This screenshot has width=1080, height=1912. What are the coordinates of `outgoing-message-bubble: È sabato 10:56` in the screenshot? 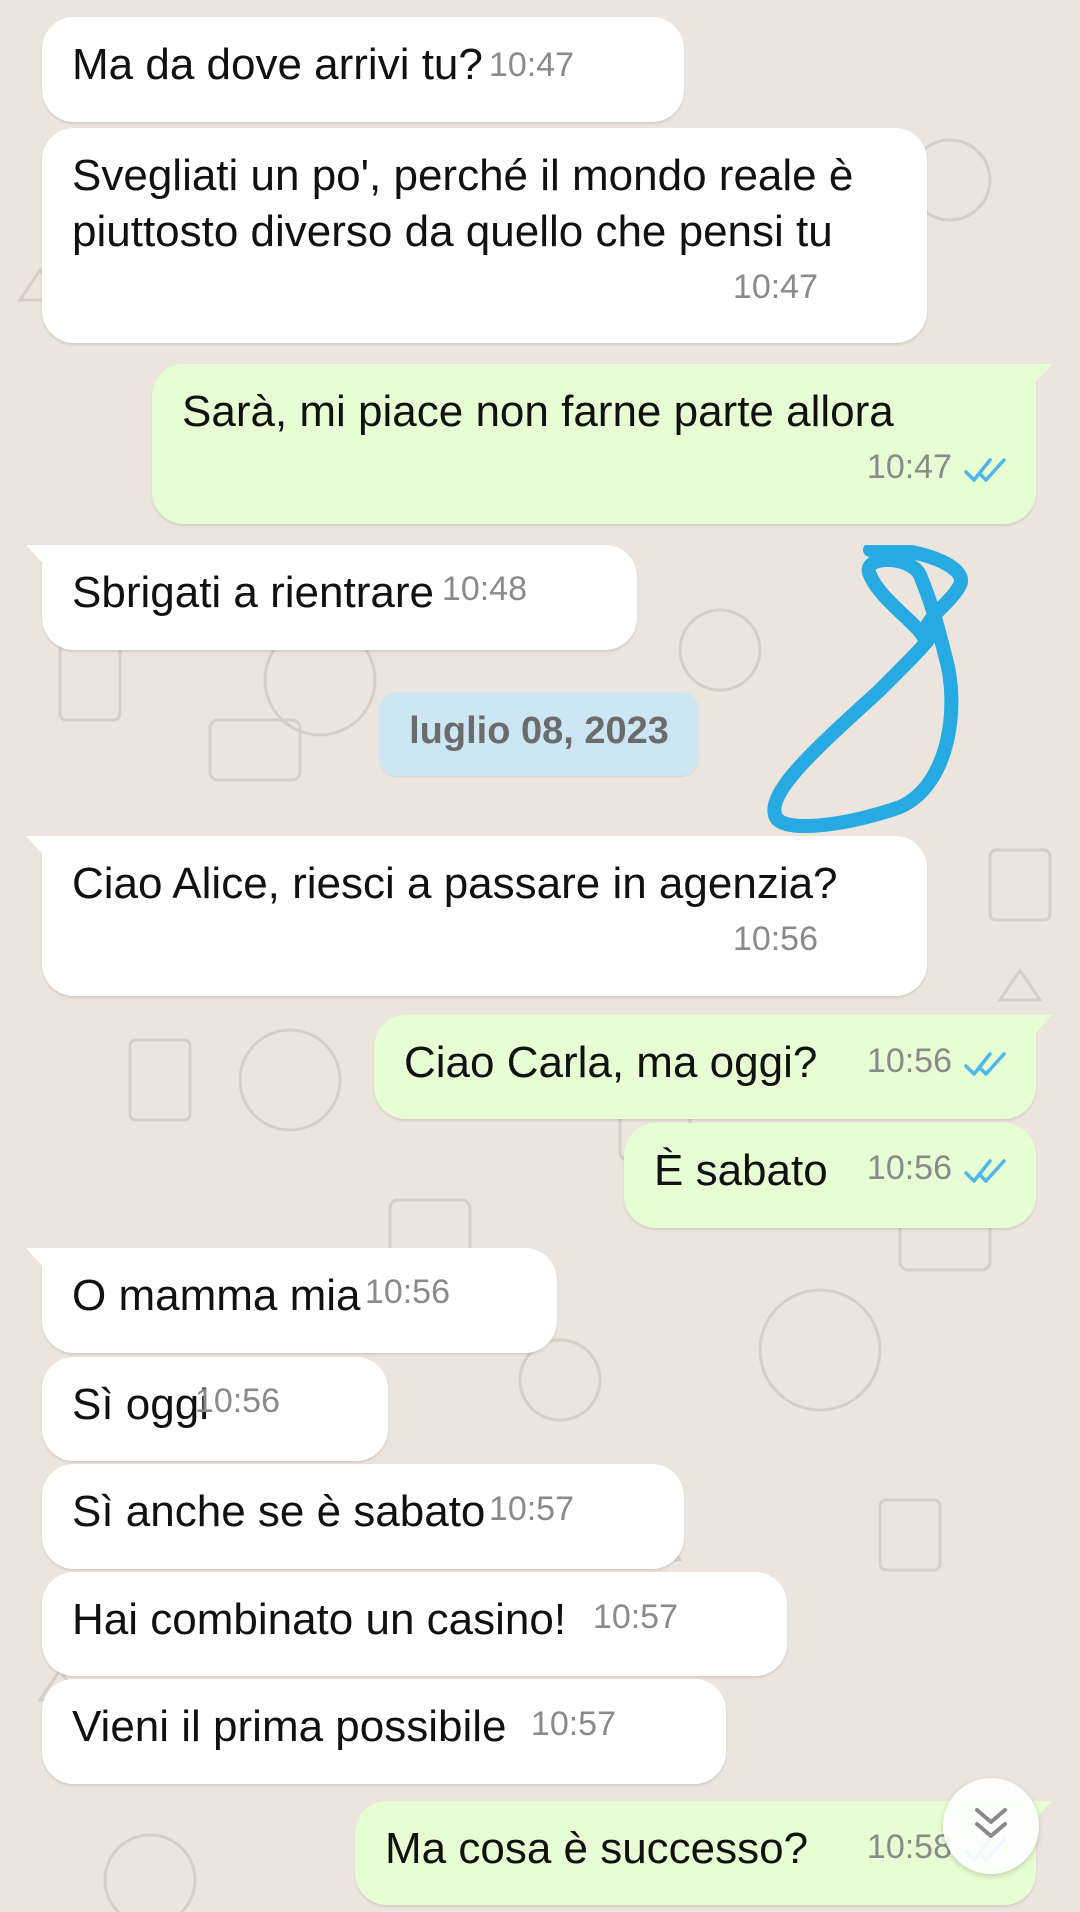 It's located at (830, 1175).